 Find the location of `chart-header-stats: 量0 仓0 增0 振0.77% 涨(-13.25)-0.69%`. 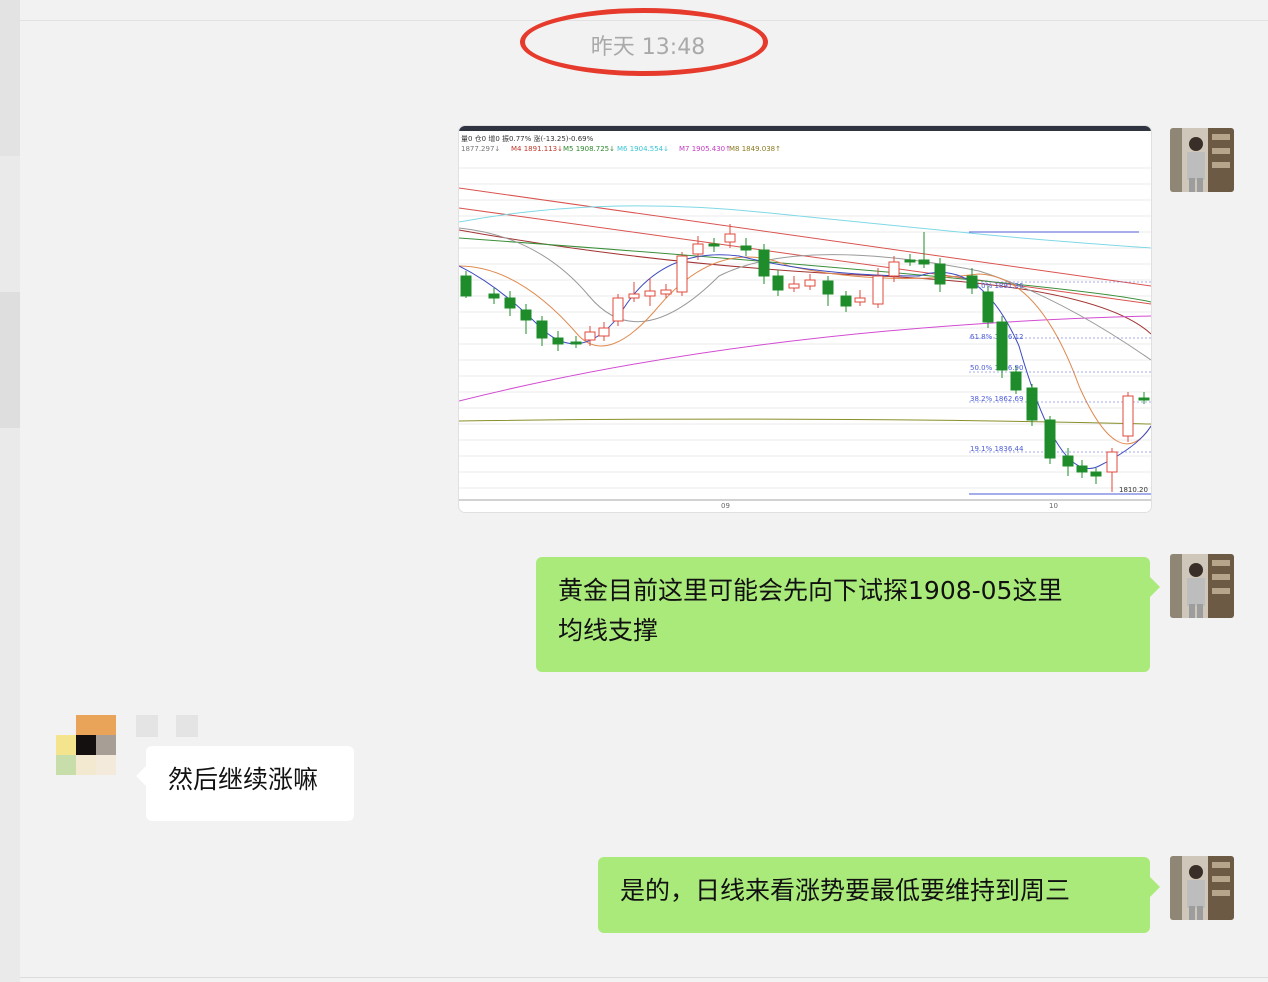

chart-header-stats: 量0 仓0 增0 振0.77% 涨(-13.25)-0.69% is located at coordinates (527, 138).